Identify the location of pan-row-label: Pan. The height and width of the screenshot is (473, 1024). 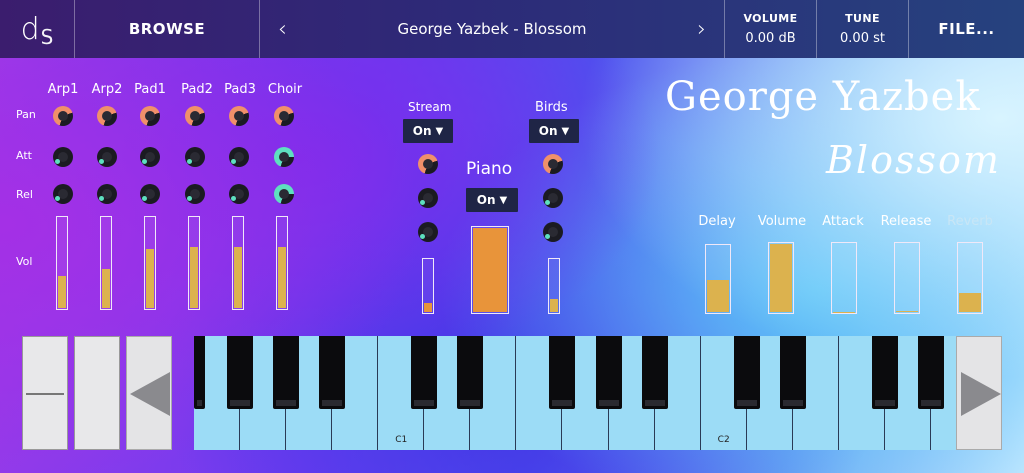
(26, 114).